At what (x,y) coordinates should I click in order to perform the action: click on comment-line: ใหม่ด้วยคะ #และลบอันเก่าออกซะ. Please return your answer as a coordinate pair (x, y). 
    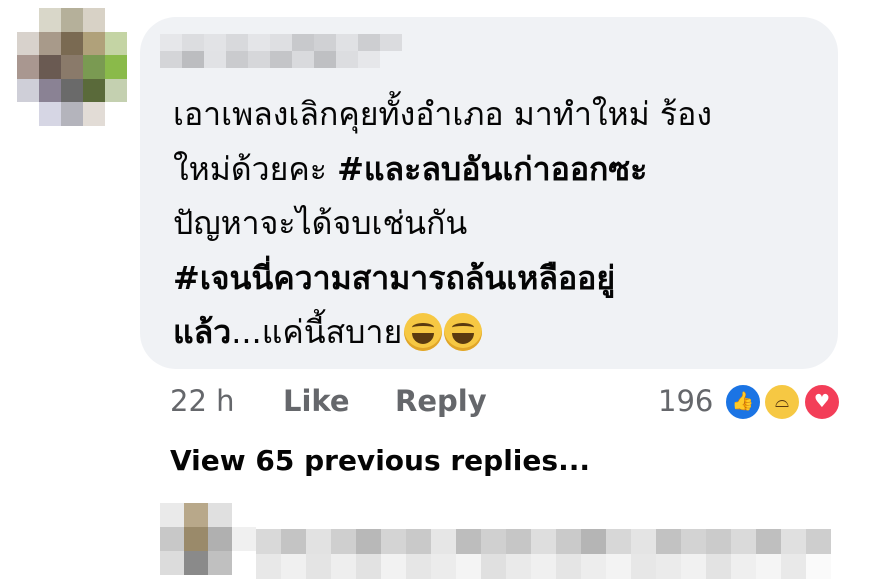
    Looking at the image, I should click on (498, 169).